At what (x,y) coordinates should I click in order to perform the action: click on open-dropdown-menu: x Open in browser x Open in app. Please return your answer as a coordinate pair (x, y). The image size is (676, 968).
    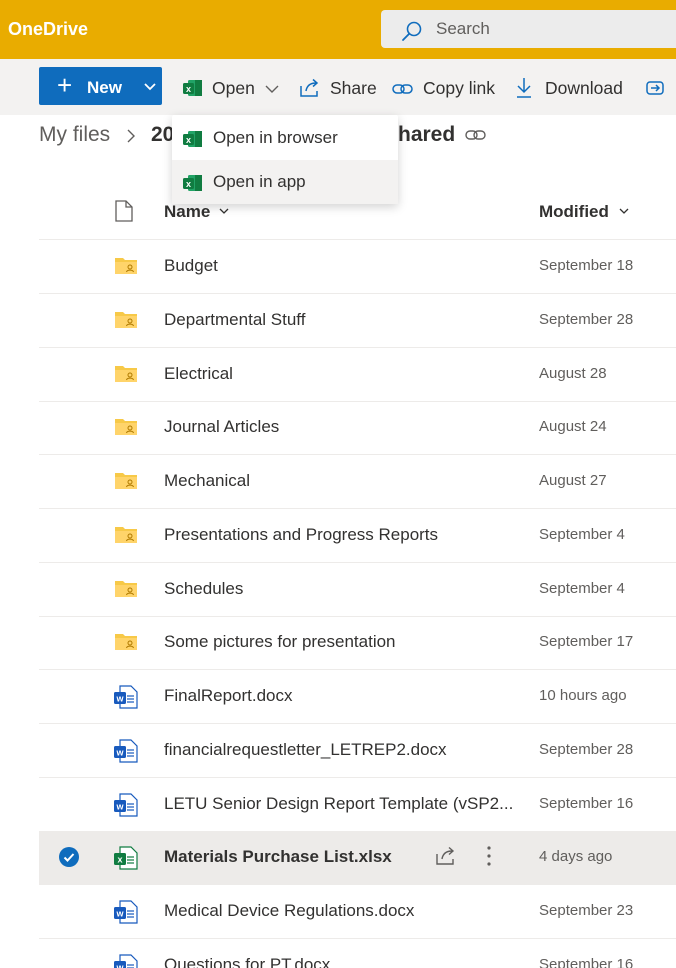
    Looking at the image, I should click on (285, 159).